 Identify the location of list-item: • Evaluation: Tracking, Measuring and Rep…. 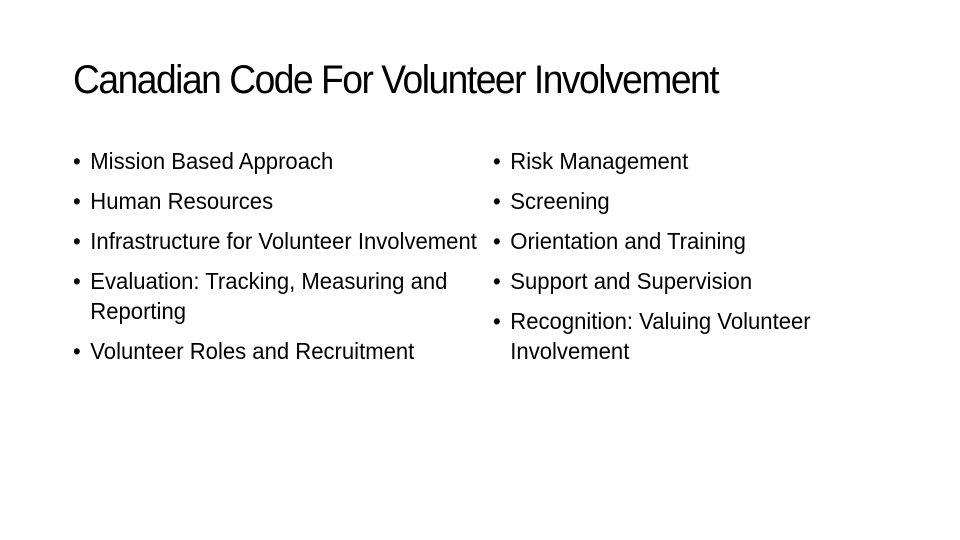
(283, 296).